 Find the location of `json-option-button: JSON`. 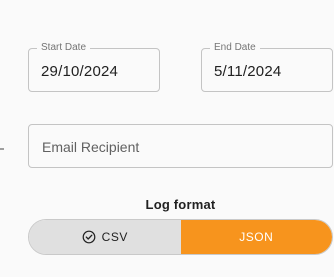

json-option-button: JSON is located at coordinates (256, 237).